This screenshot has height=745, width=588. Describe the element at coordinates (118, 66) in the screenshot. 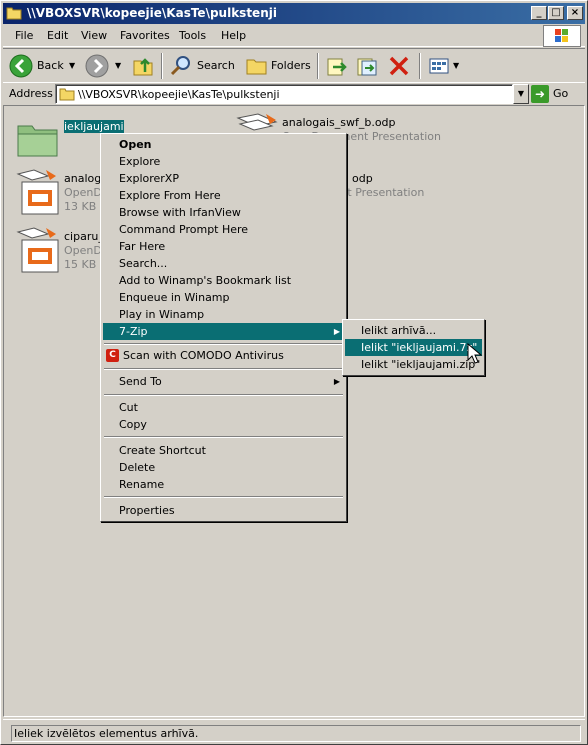

I see `forward-dropdown-icon: ▼` at that location.